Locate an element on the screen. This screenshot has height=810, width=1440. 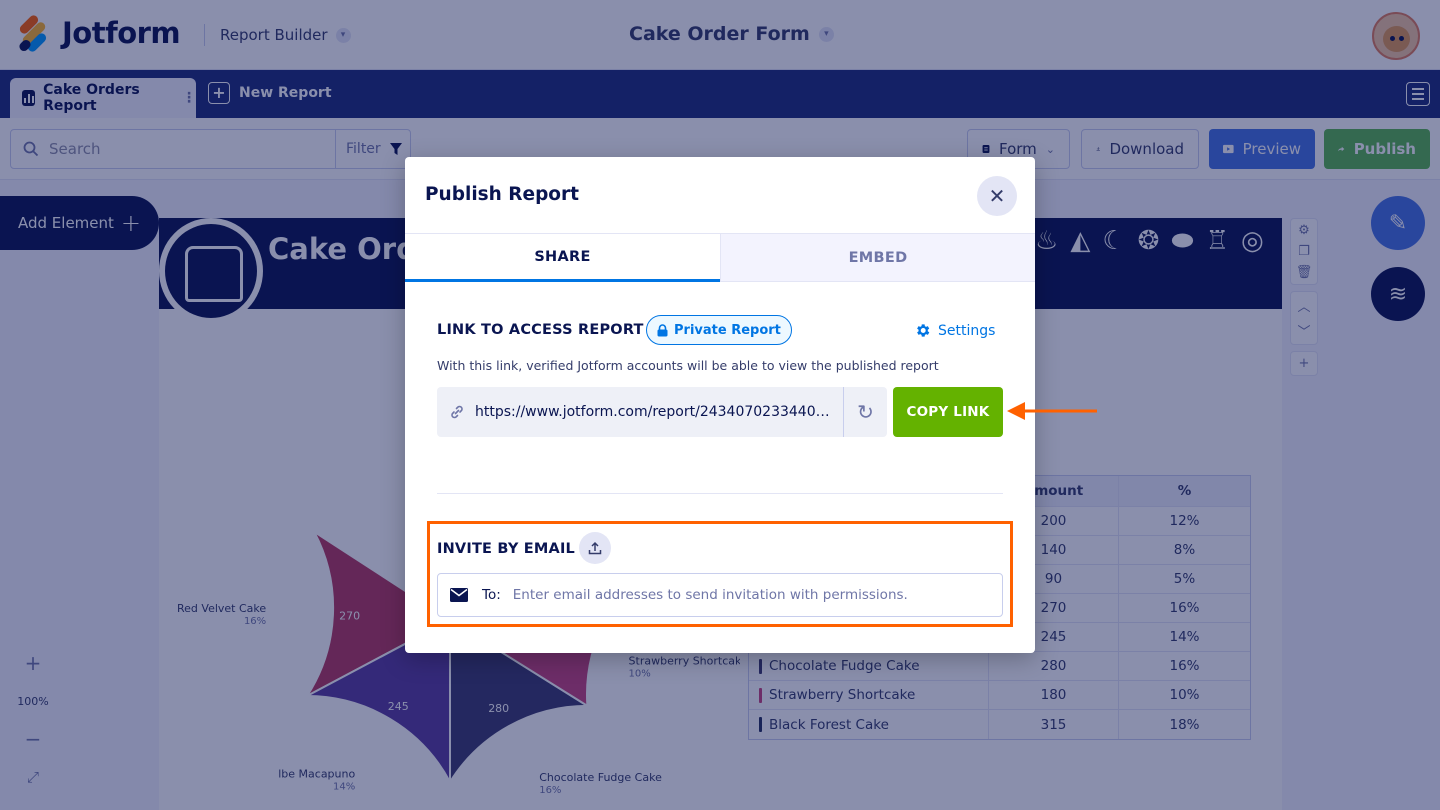
dialog-title: Publish Report is located at coordinates (502, 194).